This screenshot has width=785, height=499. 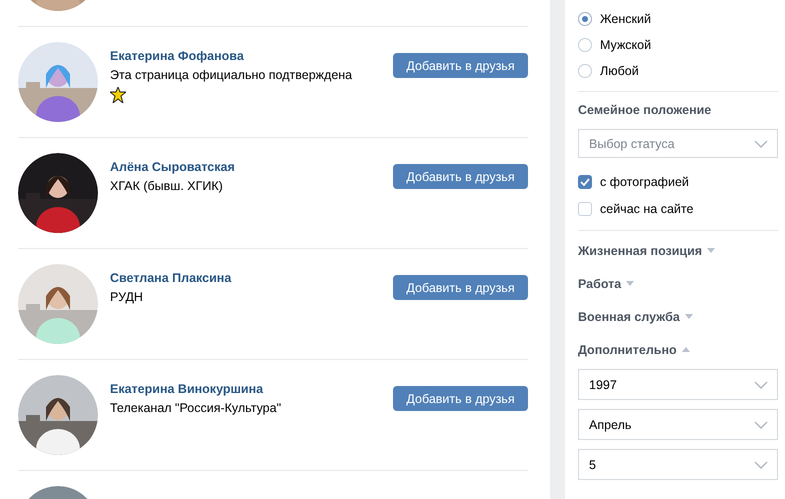 What do you see at coordinates (678, 464) in the screenshot?
I see `date-select: 5` at bounding box center [678, 464].